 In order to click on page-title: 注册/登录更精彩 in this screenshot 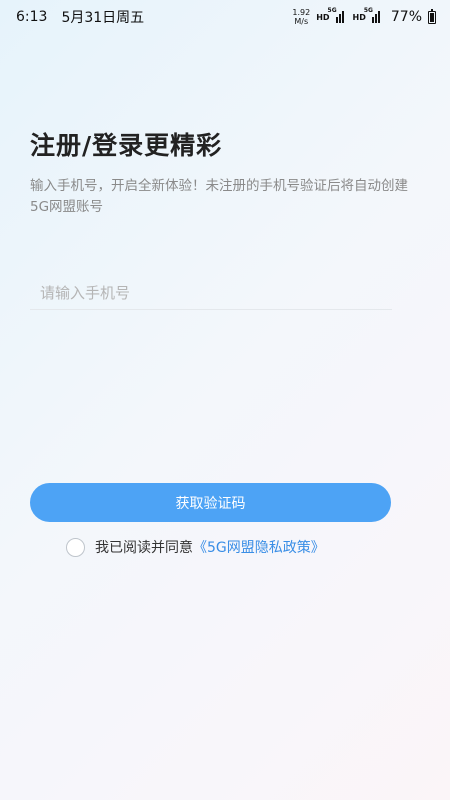, I will do `click(126, 145)`.